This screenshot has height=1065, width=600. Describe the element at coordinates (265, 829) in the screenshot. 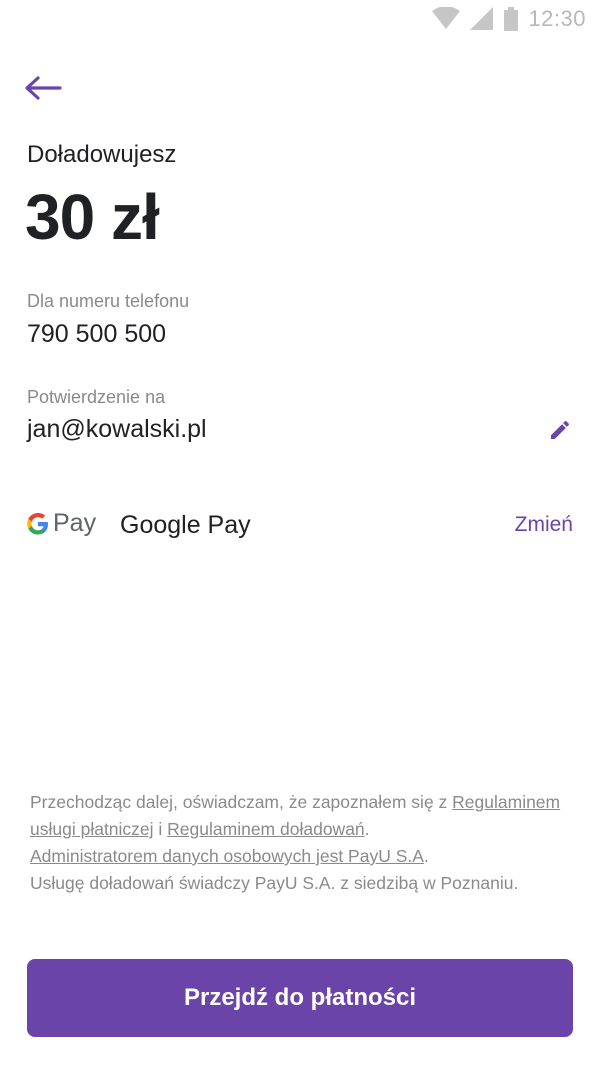

I see `topup-terms-link: Regulaminem doładowań` at that location.